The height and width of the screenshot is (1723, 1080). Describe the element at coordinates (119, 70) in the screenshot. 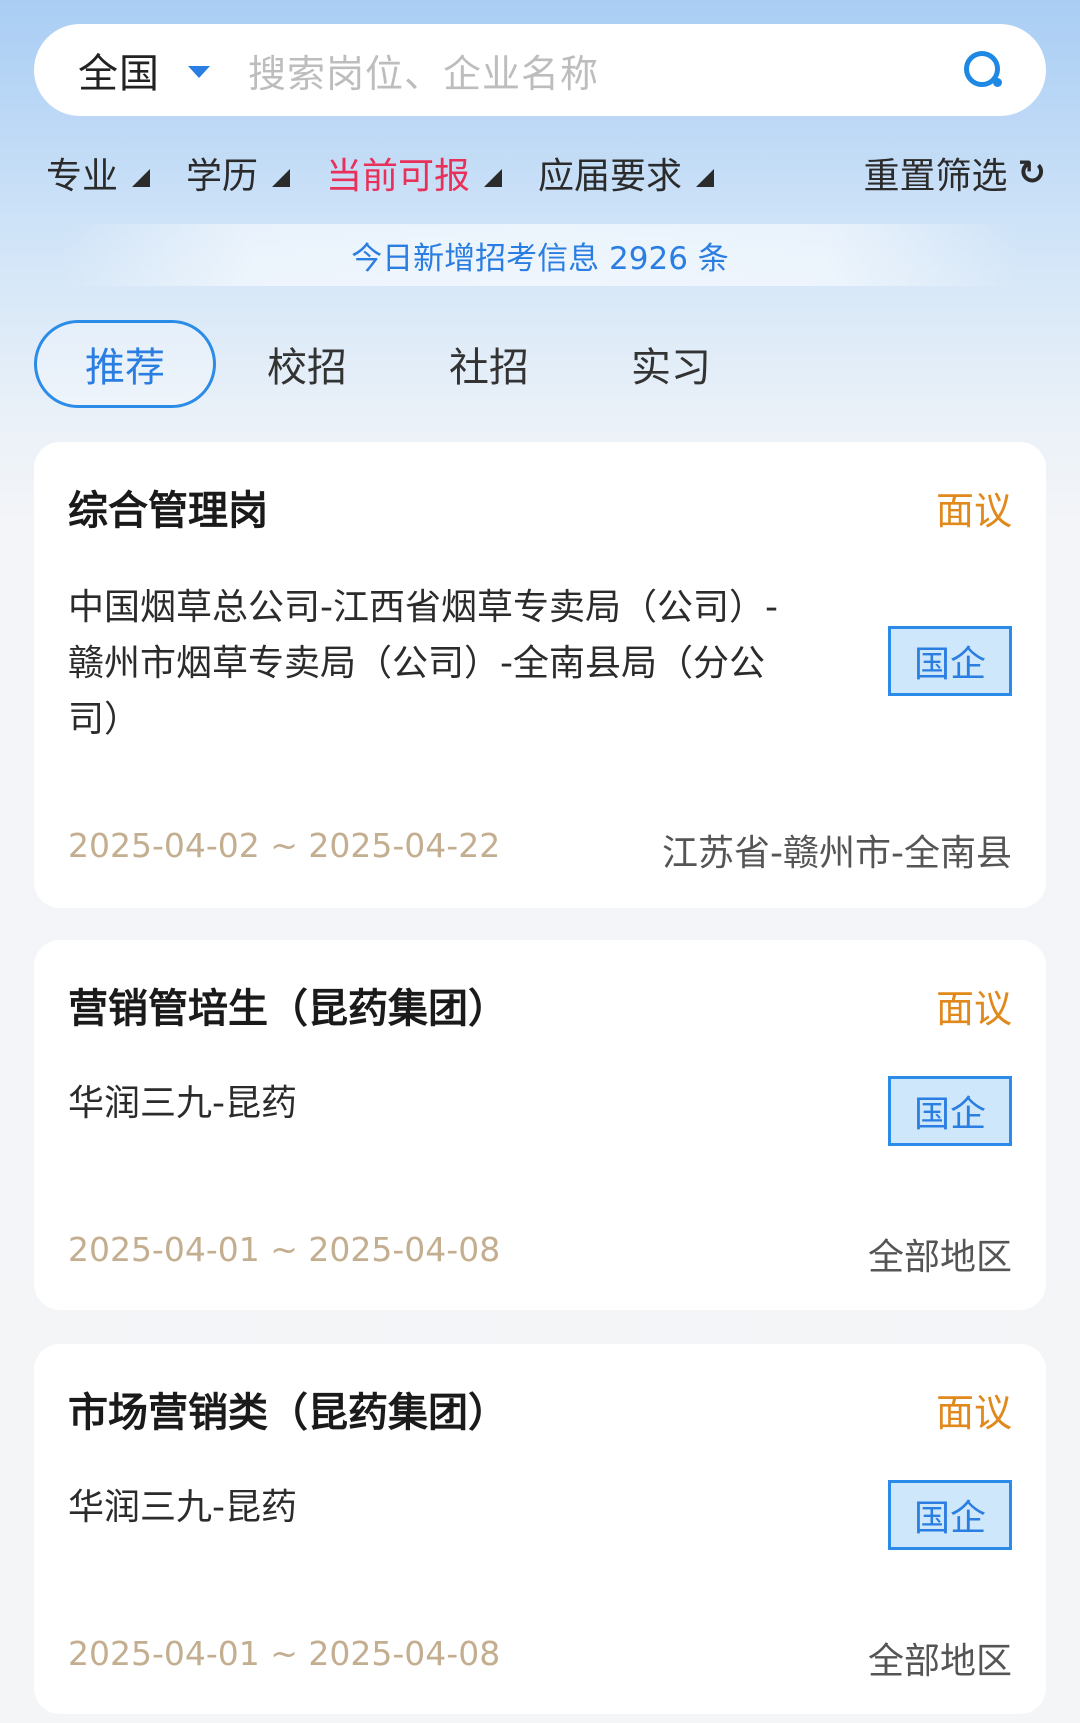

I see `region-selector: 全国` at that location.